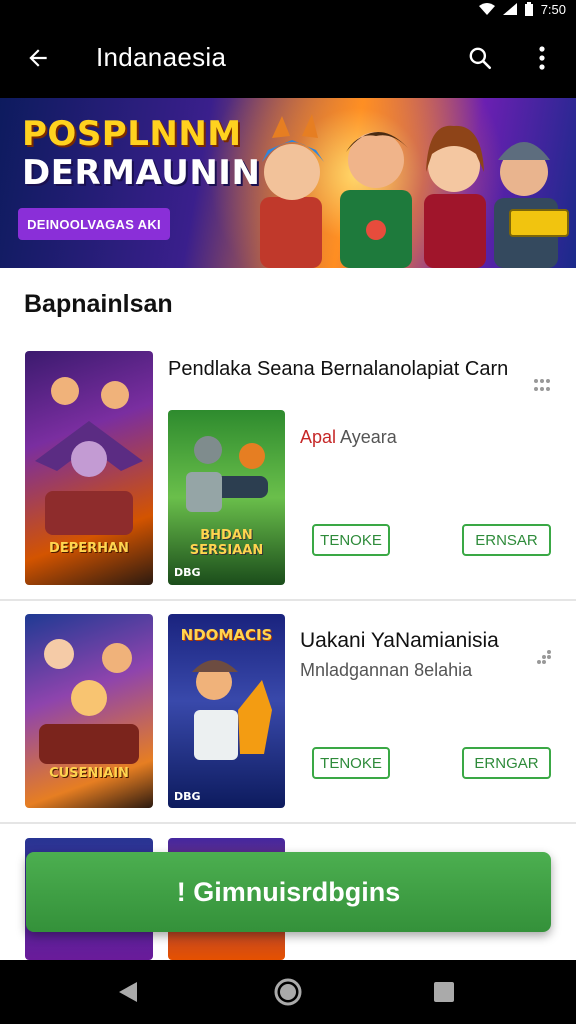  I want to click on item-subtitle-rest: Ayeara, so click(366, 437).